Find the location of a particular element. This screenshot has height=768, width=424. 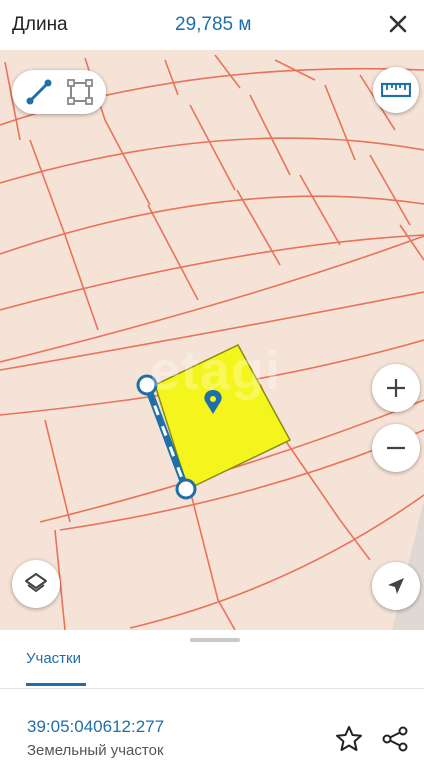

line-tool-button is located at coordinates (39, 92).